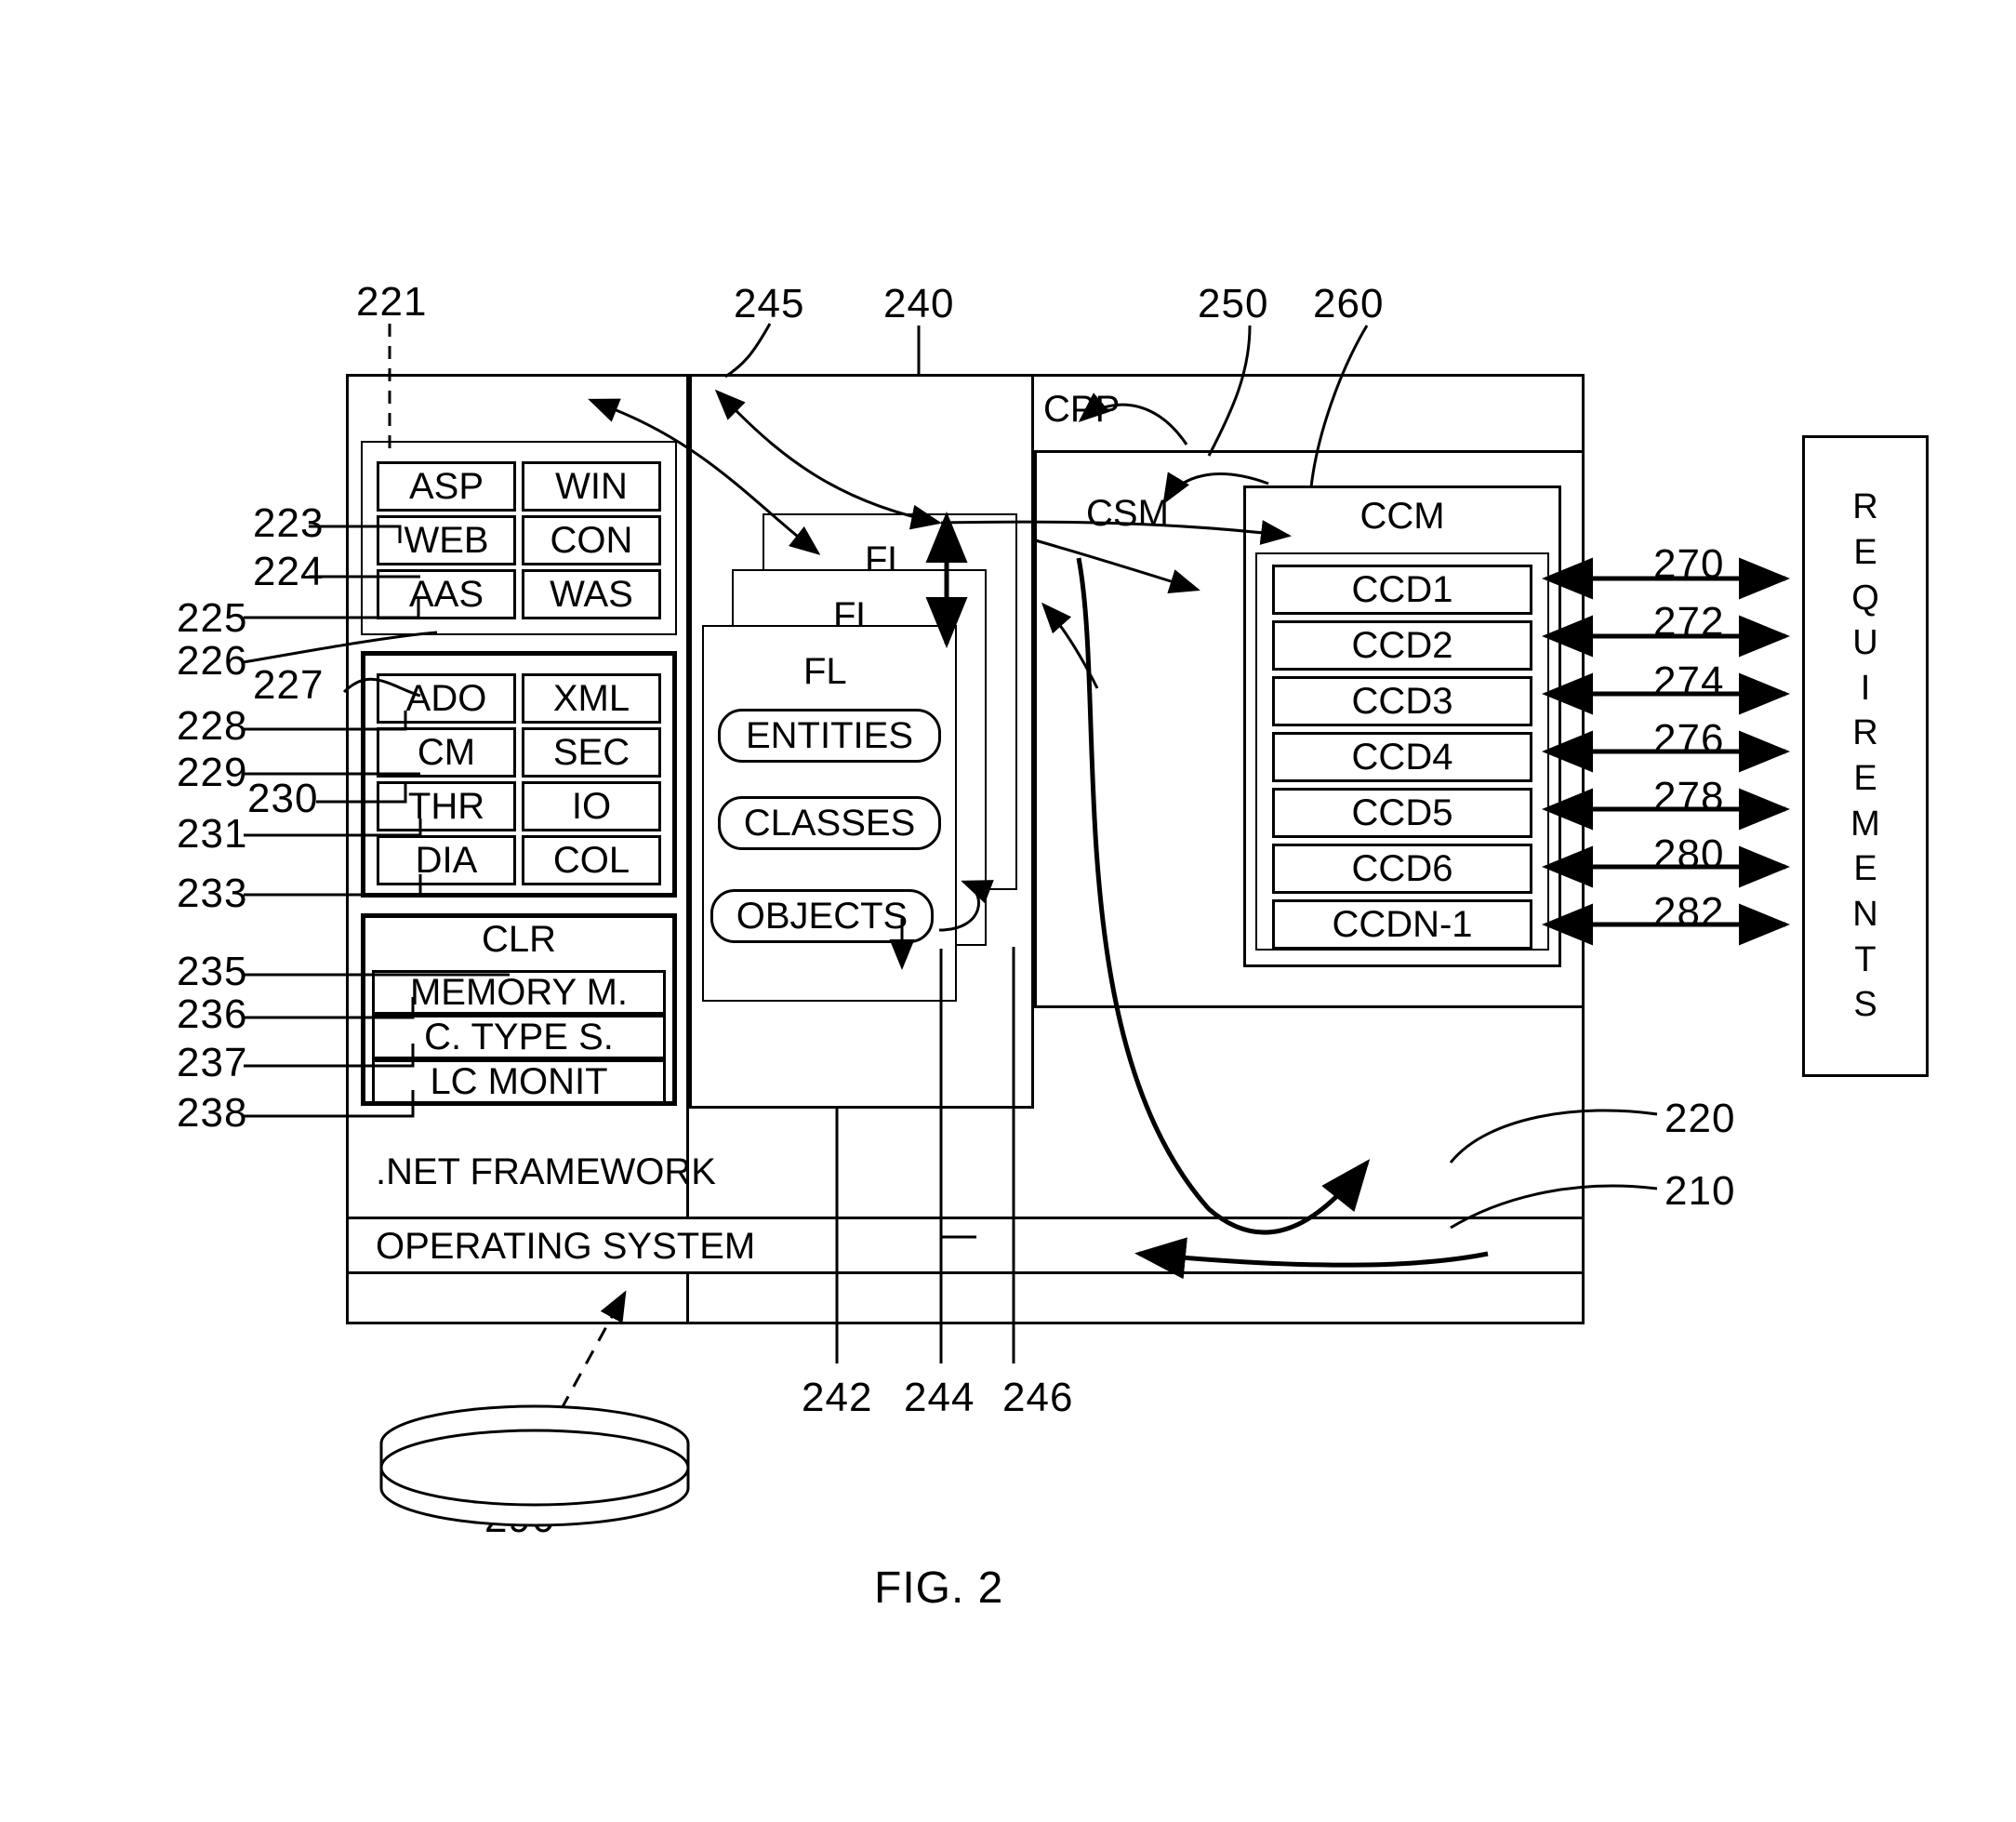 This screenshot has height=1822, width=2016. I want to click on pill-entities: ENTITIES, so click(829, 736).